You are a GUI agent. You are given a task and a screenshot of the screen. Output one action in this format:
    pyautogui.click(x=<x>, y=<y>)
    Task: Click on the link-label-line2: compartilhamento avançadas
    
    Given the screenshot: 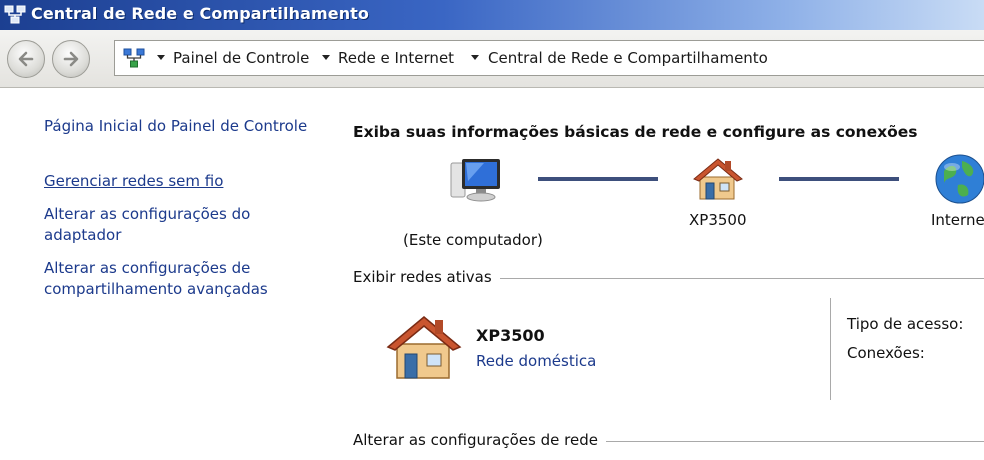 What is the action you would take?
    pyautogui.click(x=156, y=289)
    